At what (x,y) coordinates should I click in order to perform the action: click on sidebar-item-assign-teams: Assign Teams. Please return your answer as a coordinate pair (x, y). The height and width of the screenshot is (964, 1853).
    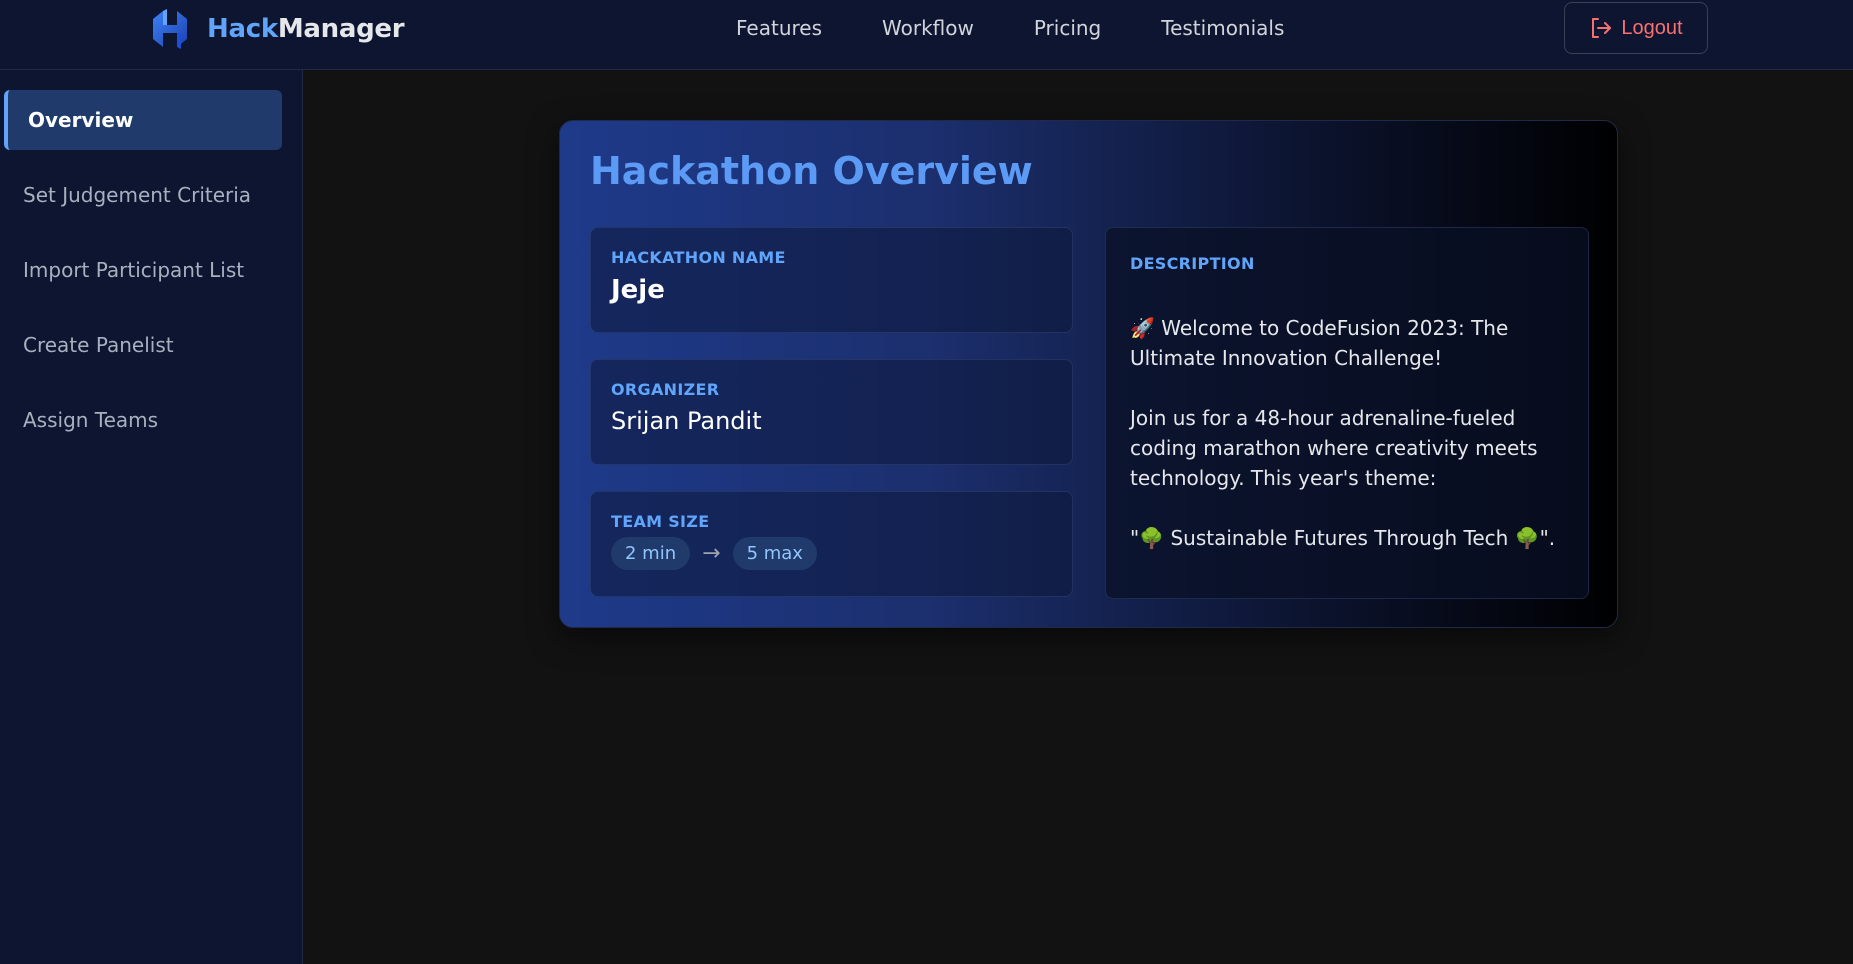
    Looking at the image, I should click on (143, 420).